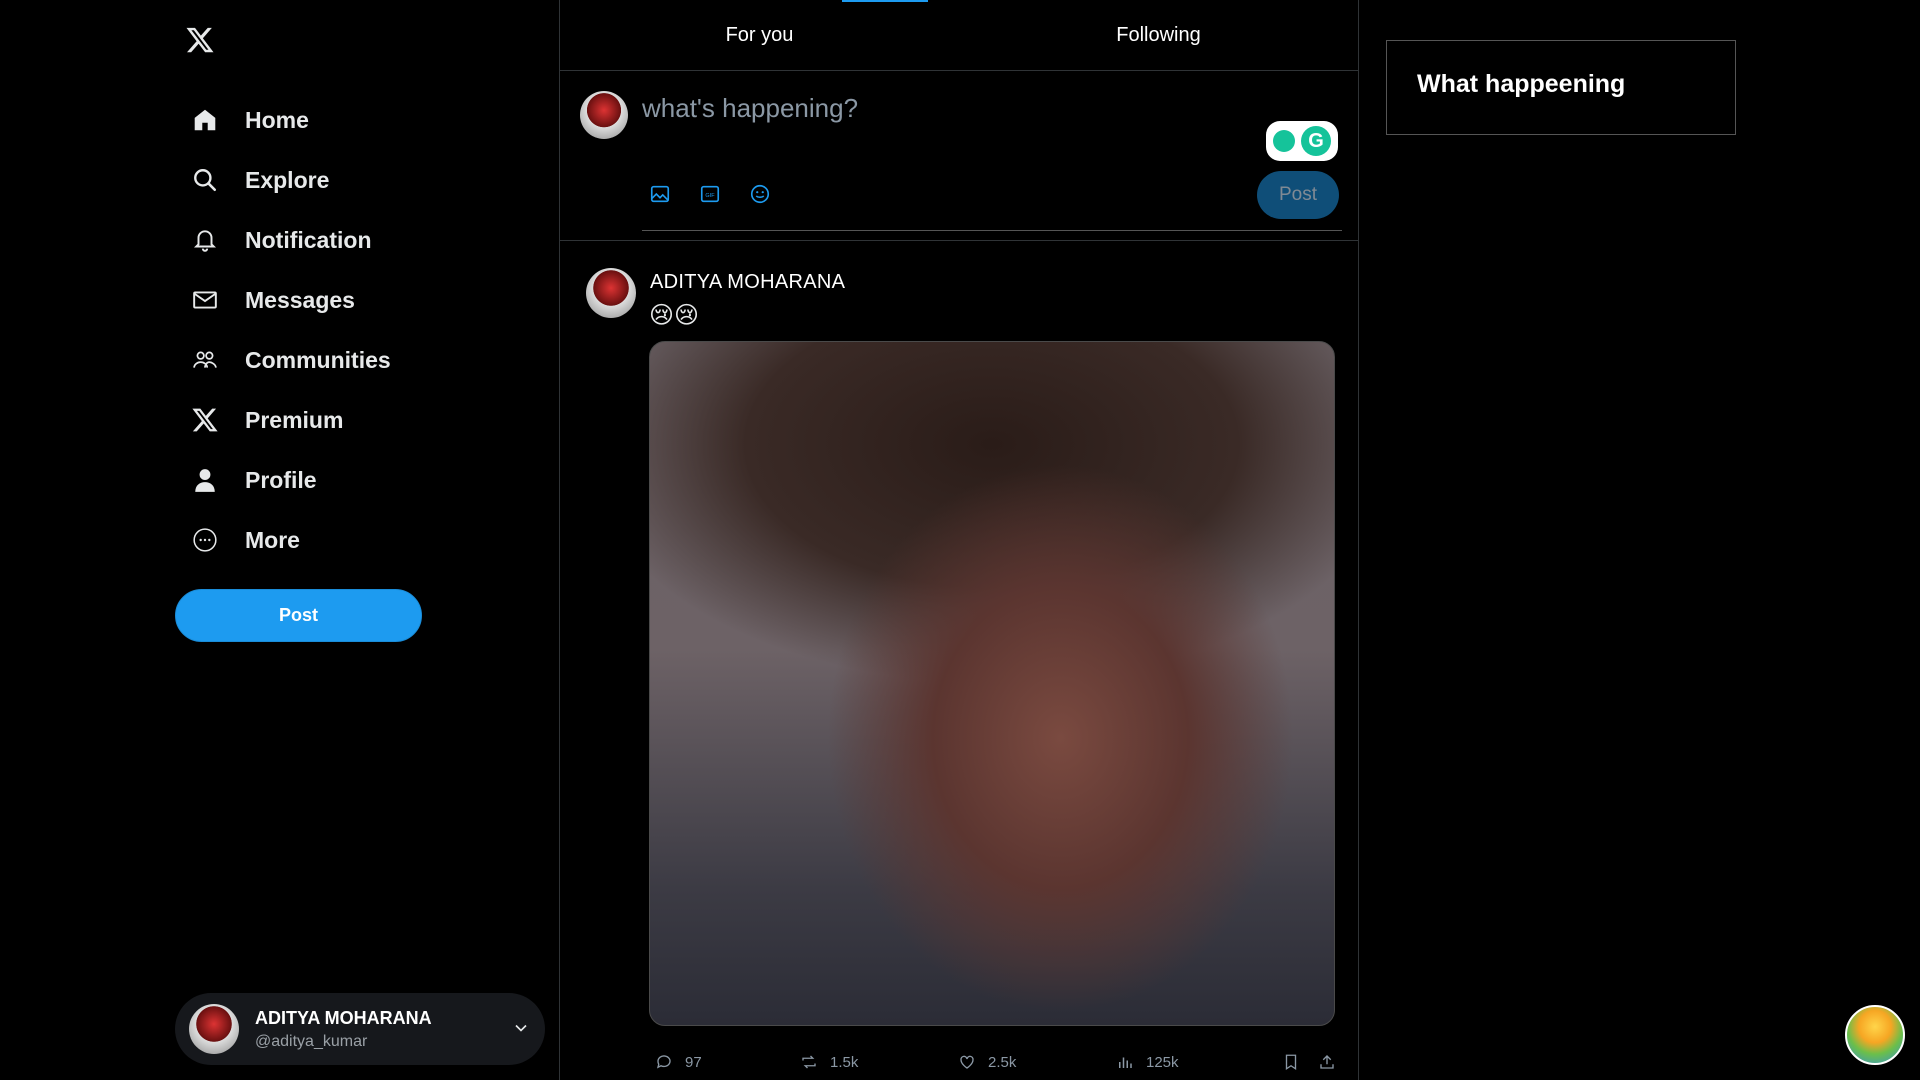  Describe the element at coordinates (759, 35) in the screenshot. I see `tab-for-you: For you` at that location.